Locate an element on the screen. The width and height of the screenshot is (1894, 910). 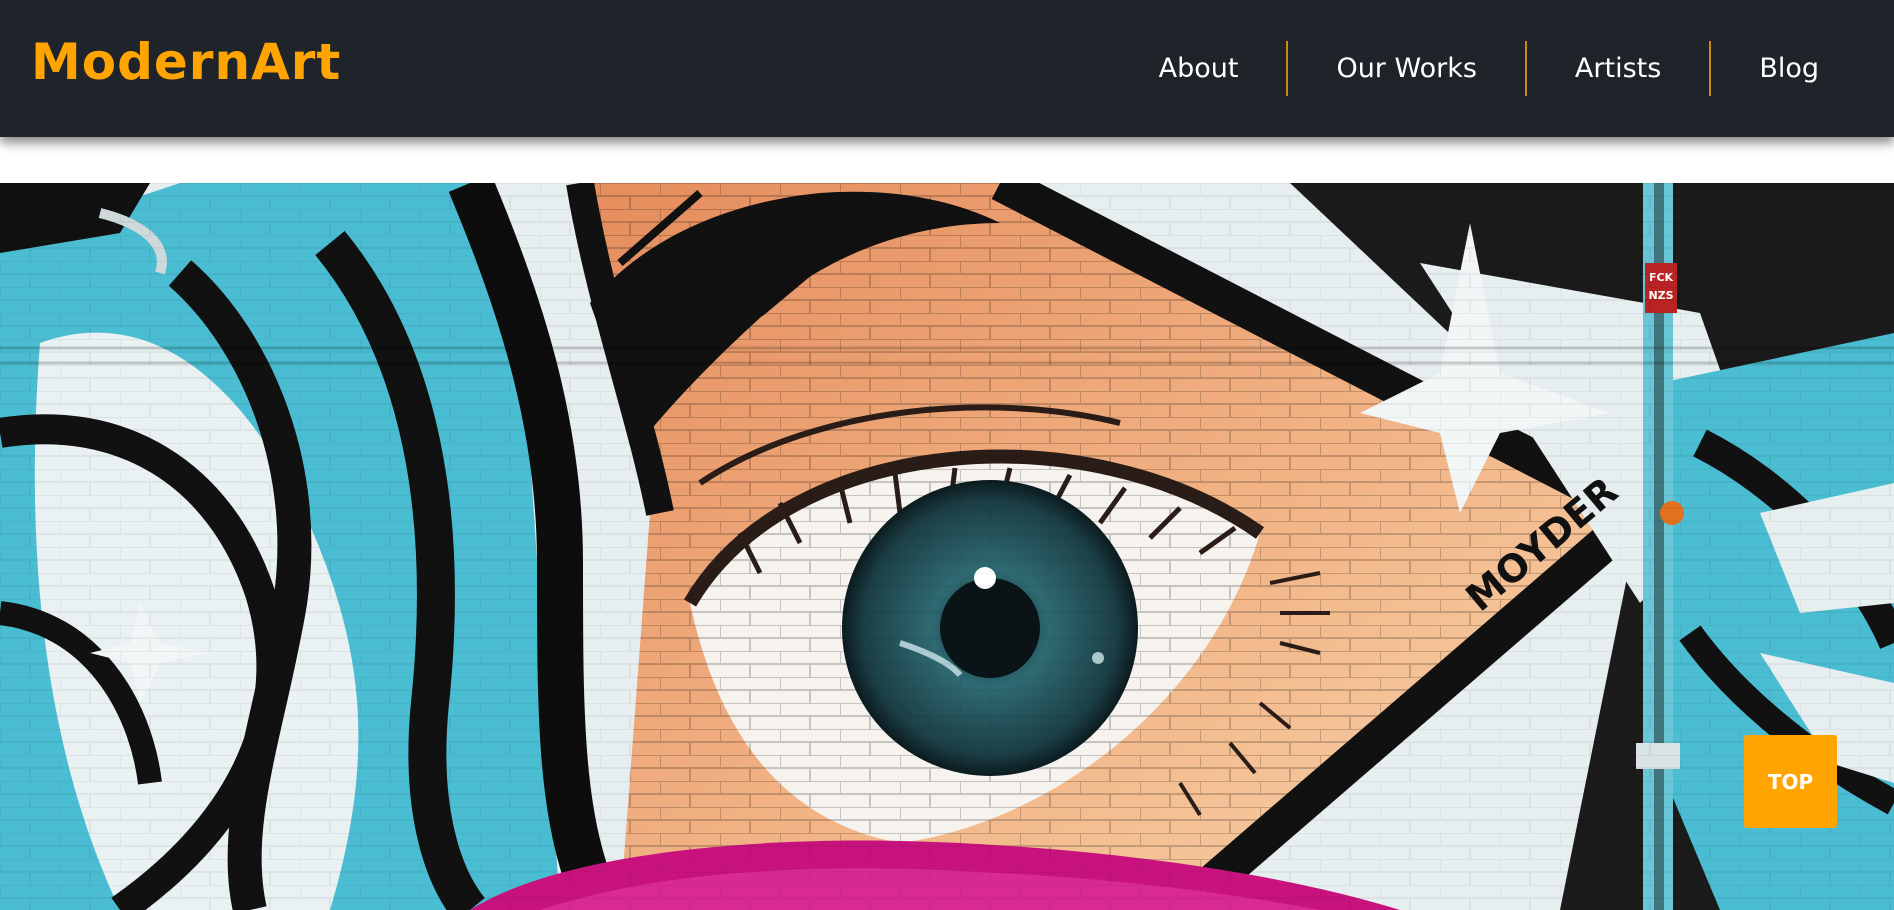
main-nav: About Our Works Artists Blog is located at coordinates (1502, 68).